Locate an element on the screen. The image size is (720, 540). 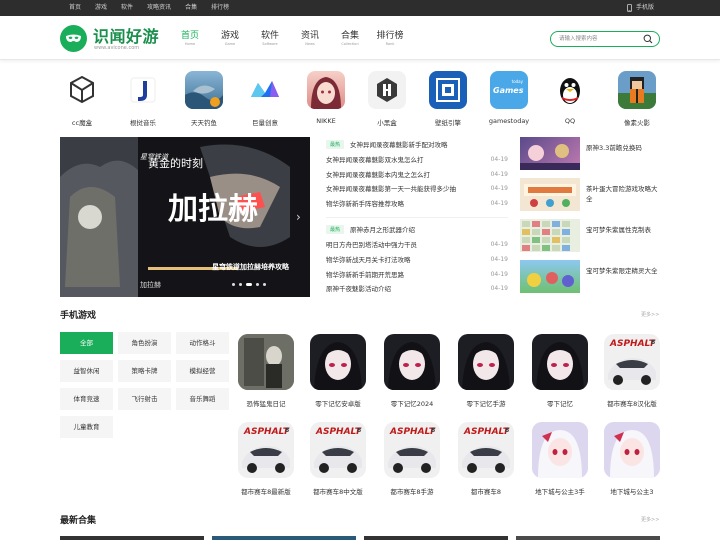
category-tab-strategy: 策略卡牌 is located at coordinates (144, 371).